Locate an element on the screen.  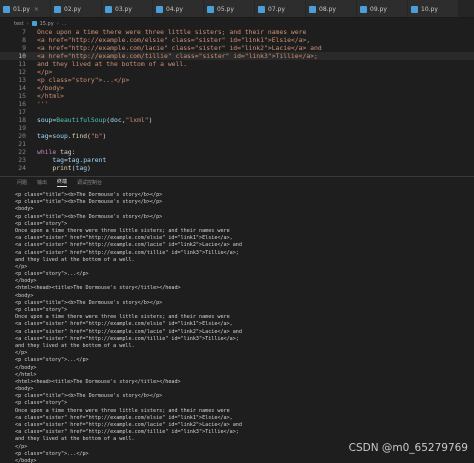
code-line: 22 while tag: is located at coordinates (237, 152).